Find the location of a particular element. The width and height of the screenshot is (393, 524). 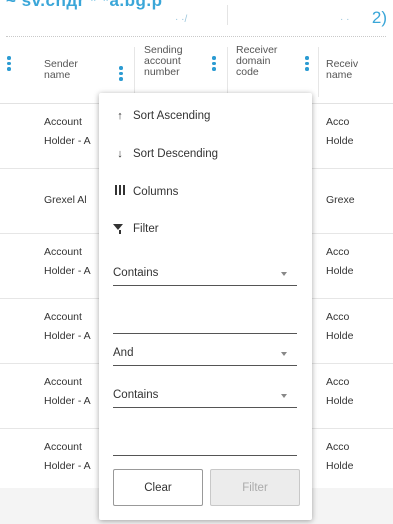

funnel-icon is located at coordinates (120, 228).